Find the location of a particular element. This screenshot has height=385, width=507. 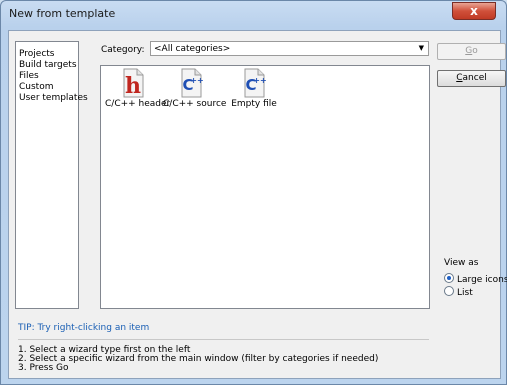

template-item-c-source: C ++ C/C++ source is located at coordinates (195, 88).